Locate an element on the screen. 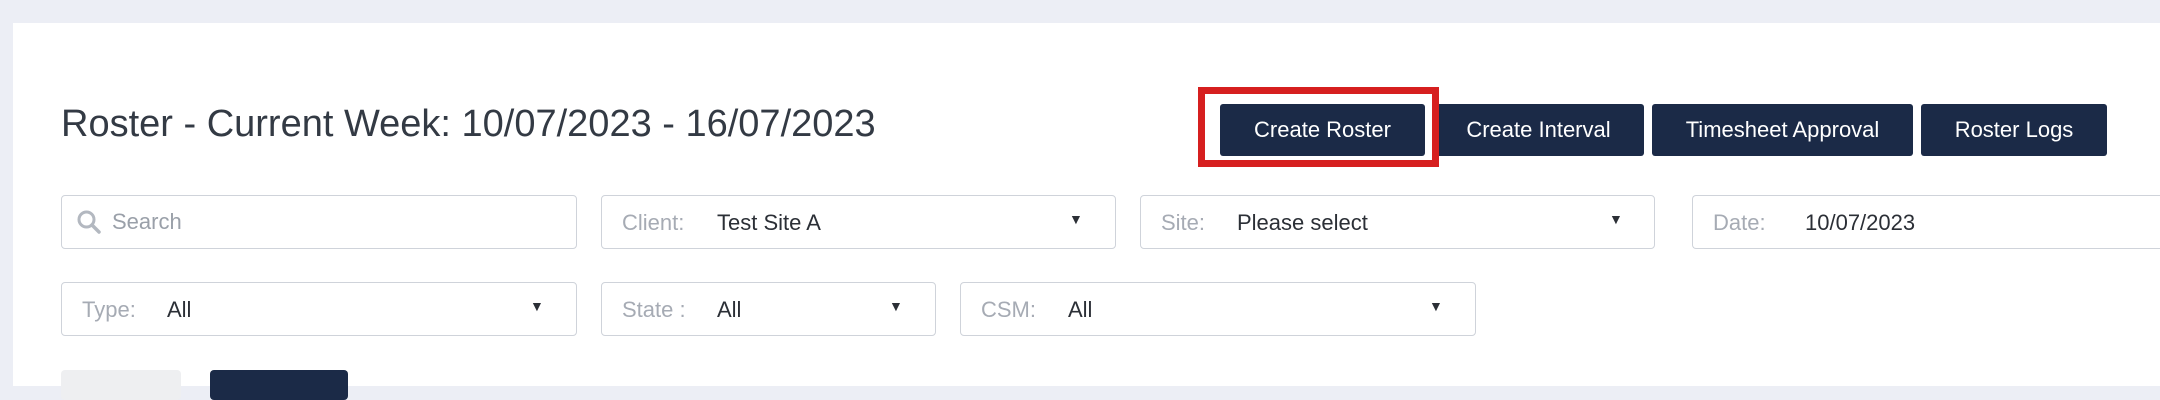 The height and width of the screenshot is (400, 2160). search-field is located at coordinates (319, 222).